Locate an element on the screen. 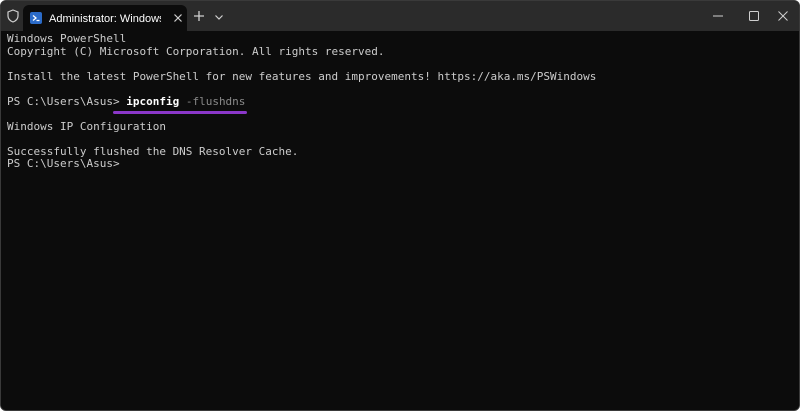  powershell-icon is located at coordinates (36, 18).